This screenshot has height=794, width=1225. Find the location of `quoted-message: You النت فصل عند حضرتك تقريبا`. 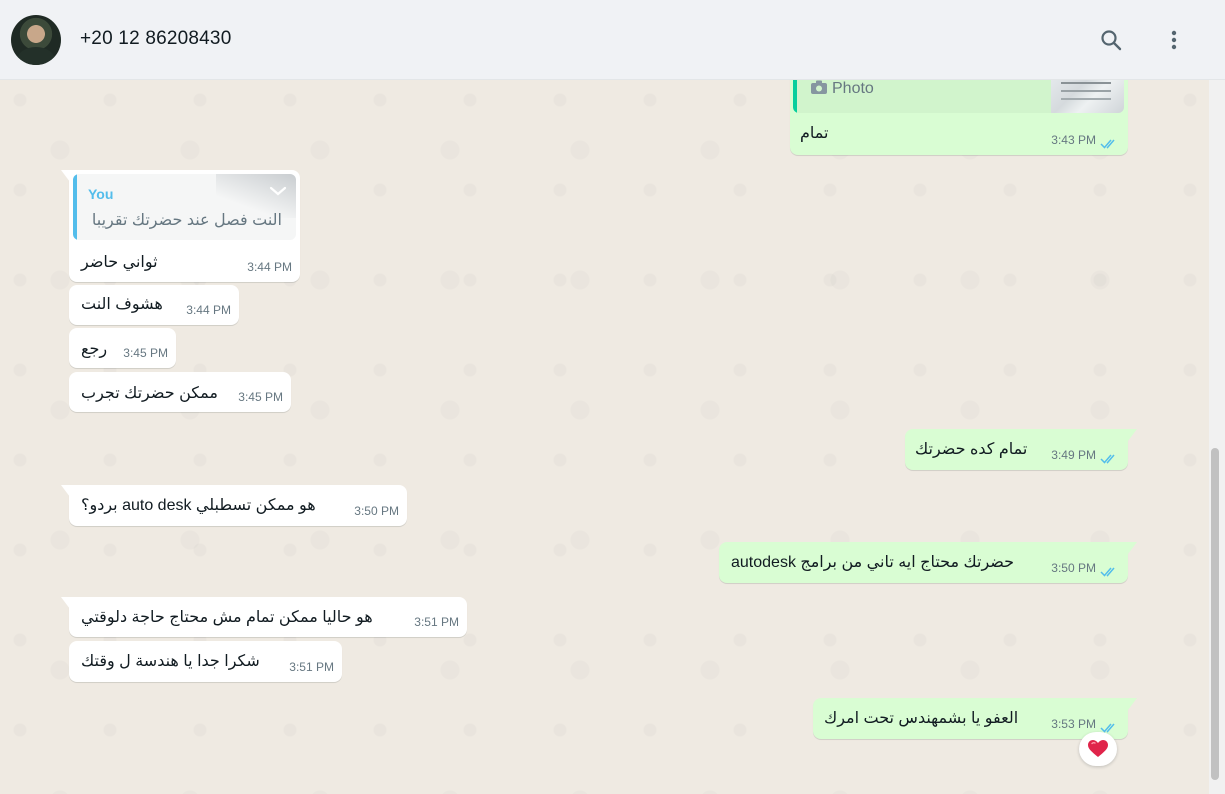

quoted-message: You النت فصل عند حضرتك تقريبا is located at coordinates (184, 207).